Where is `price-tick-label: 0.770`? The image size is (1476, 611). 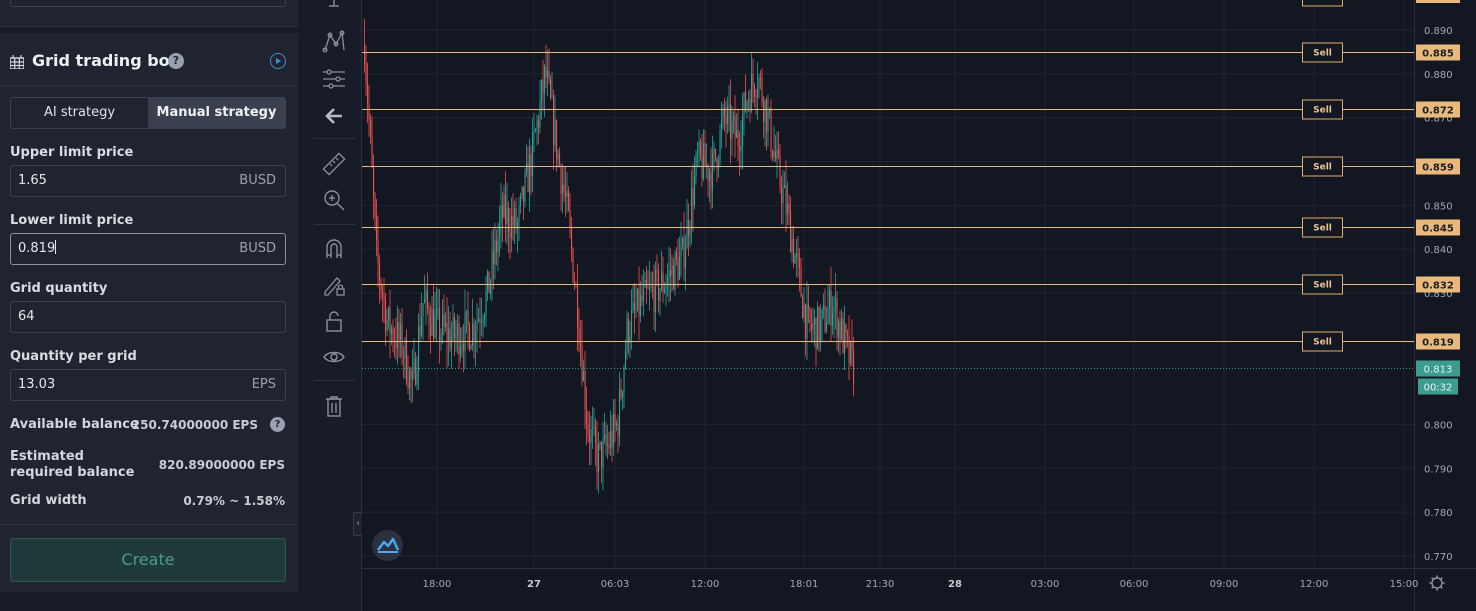
price-tick-label: 0.770 is located at coordinates (1438, 557).